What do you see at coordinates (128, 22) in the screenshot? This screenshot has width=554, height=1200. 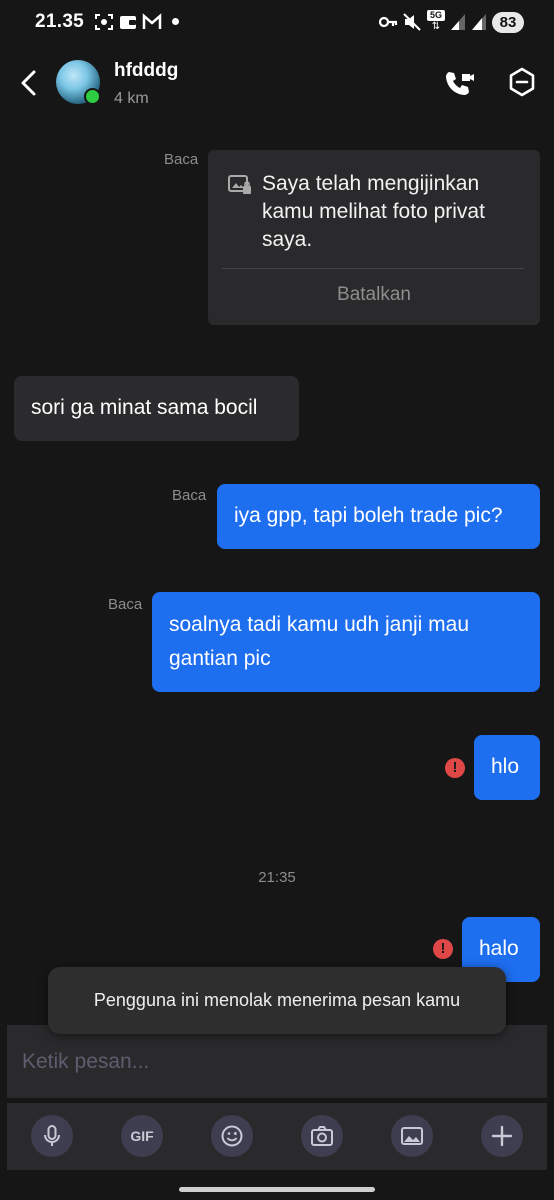 I see `wallet-icon` at bounding box center [128, 22].